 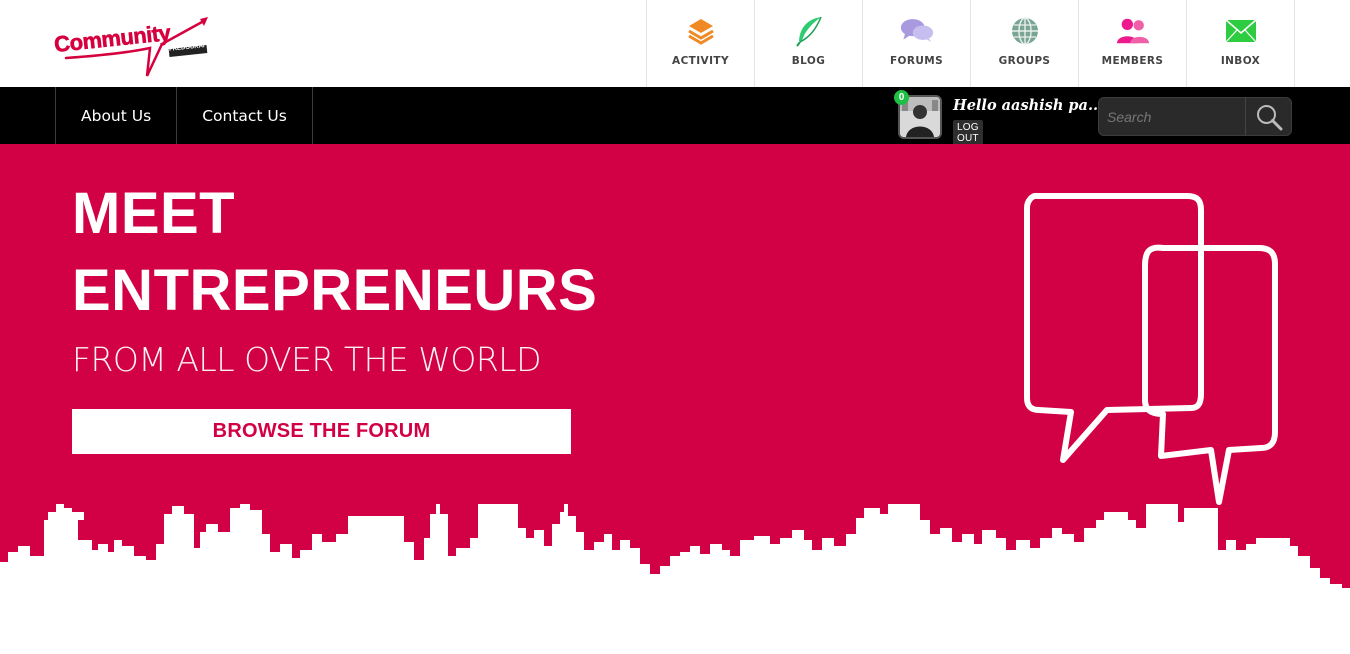 I want to click on notification-badge: 0, so click(x=901, y=97).